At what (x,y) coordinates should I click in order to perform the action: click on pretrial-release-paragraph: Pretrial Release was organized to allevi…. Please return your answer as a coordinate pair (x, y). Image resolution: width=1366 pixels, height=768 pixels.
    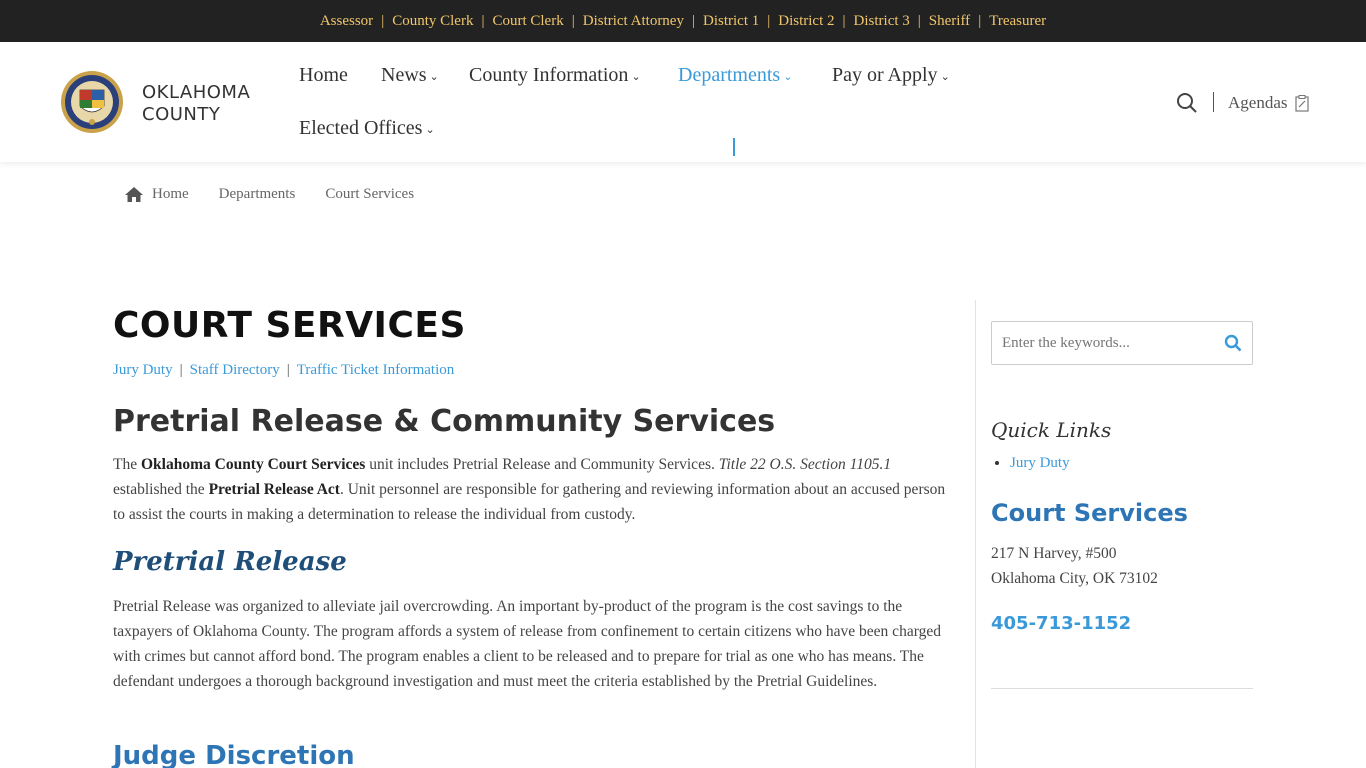
    Looking at the image, I should click on (527, 644).